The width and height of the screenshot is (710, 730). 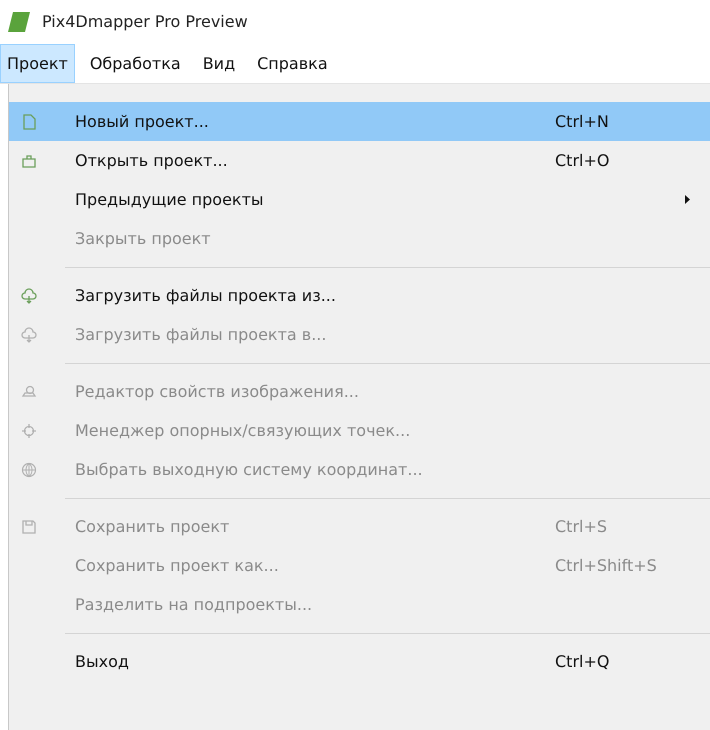 What do you see at coordinates (581, 527) in the screenshot?
I see `shortcut-label: Ctrl+S` at bounding box center [581, 527].